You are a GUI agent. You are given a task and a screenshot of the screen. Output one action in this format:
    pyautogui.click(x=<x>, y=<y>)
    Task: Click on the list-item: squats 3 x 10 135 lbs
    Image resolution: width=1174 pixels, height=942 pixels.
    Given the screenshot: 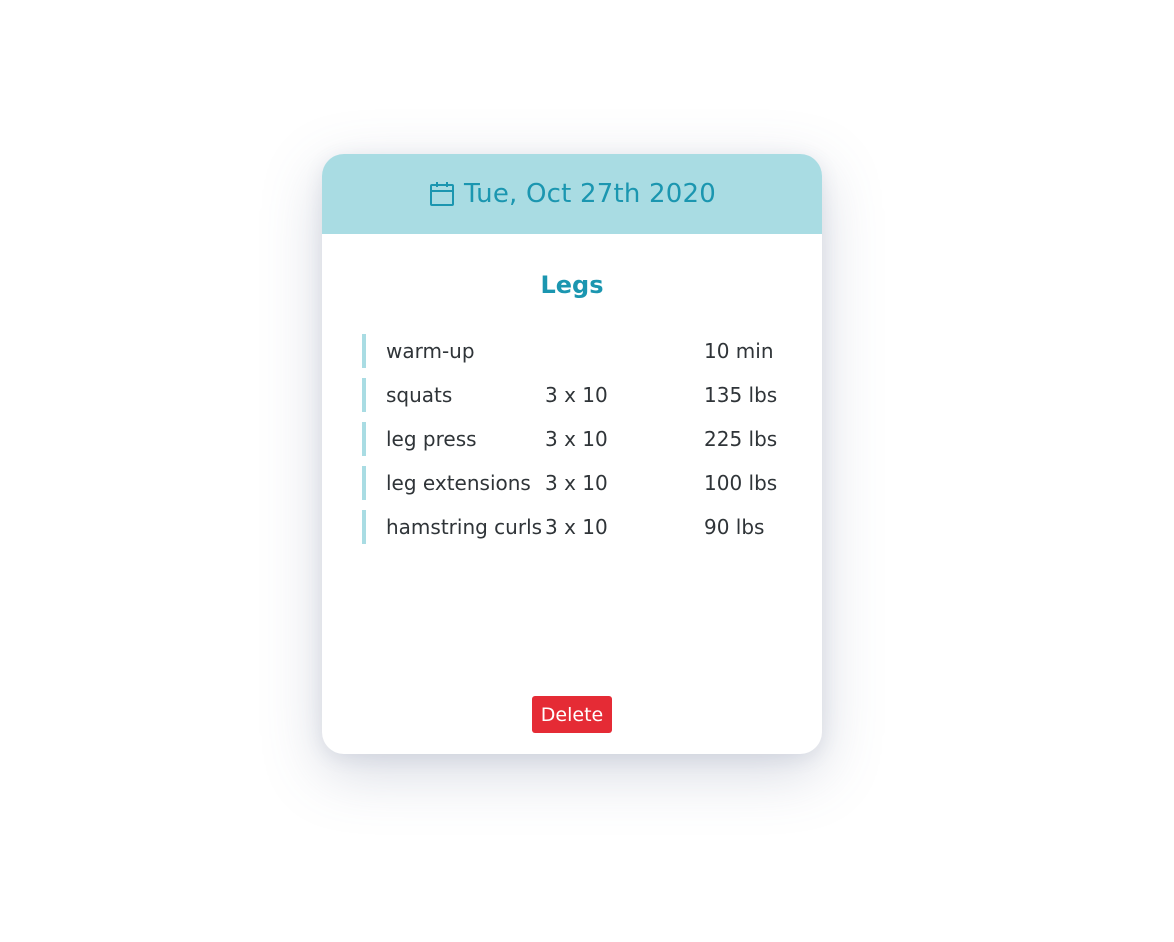 What is the action you would take?
    pyautogui.click(x=582, y=395)
    